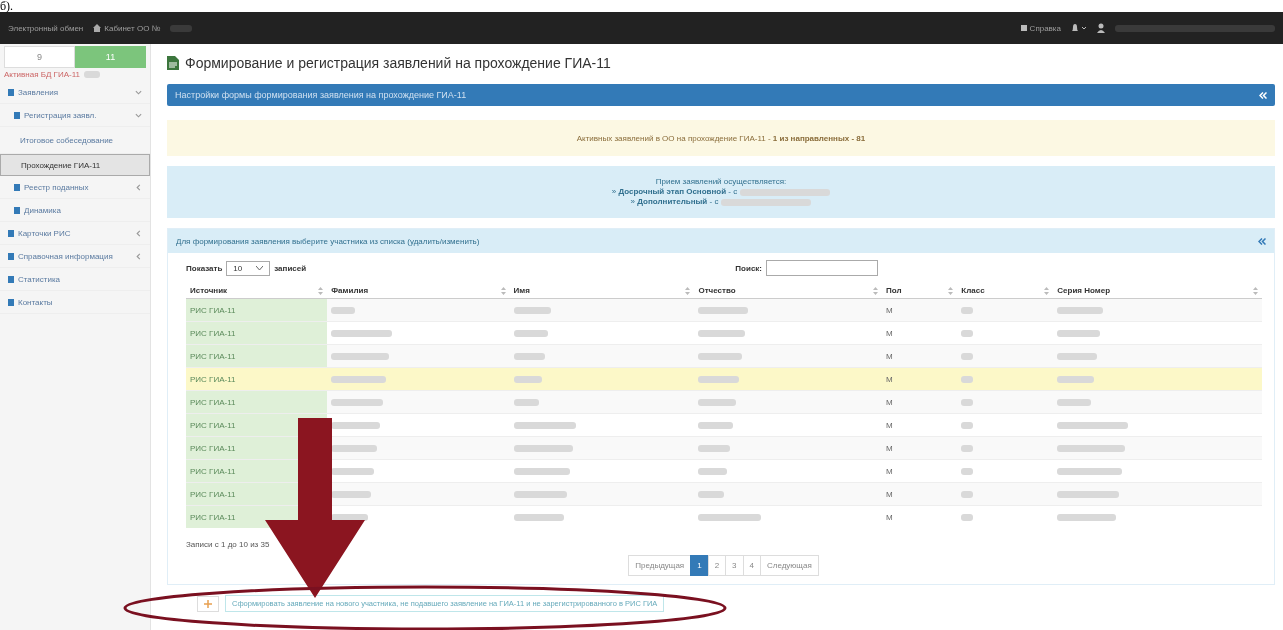 Image resolution: width=1283 pixels, height=630 pixels. Describe the element at coordinates (660, 565) in the screenshot. I see `page-link: Предыдущая` at that location.